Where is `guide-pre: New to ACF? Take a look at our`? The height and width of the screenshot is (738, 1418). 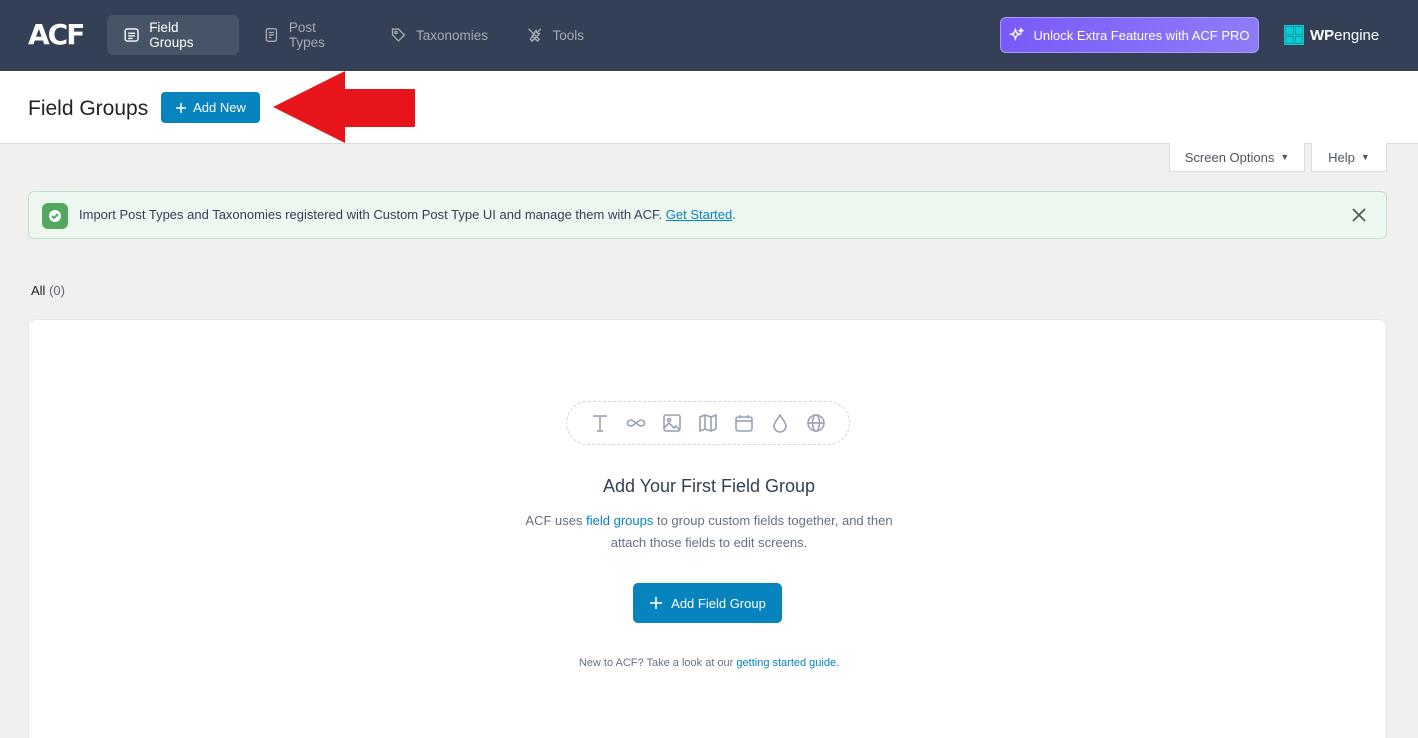
guide-pre: New to ACF? Take a look at our is located at coordinates (656, 663).